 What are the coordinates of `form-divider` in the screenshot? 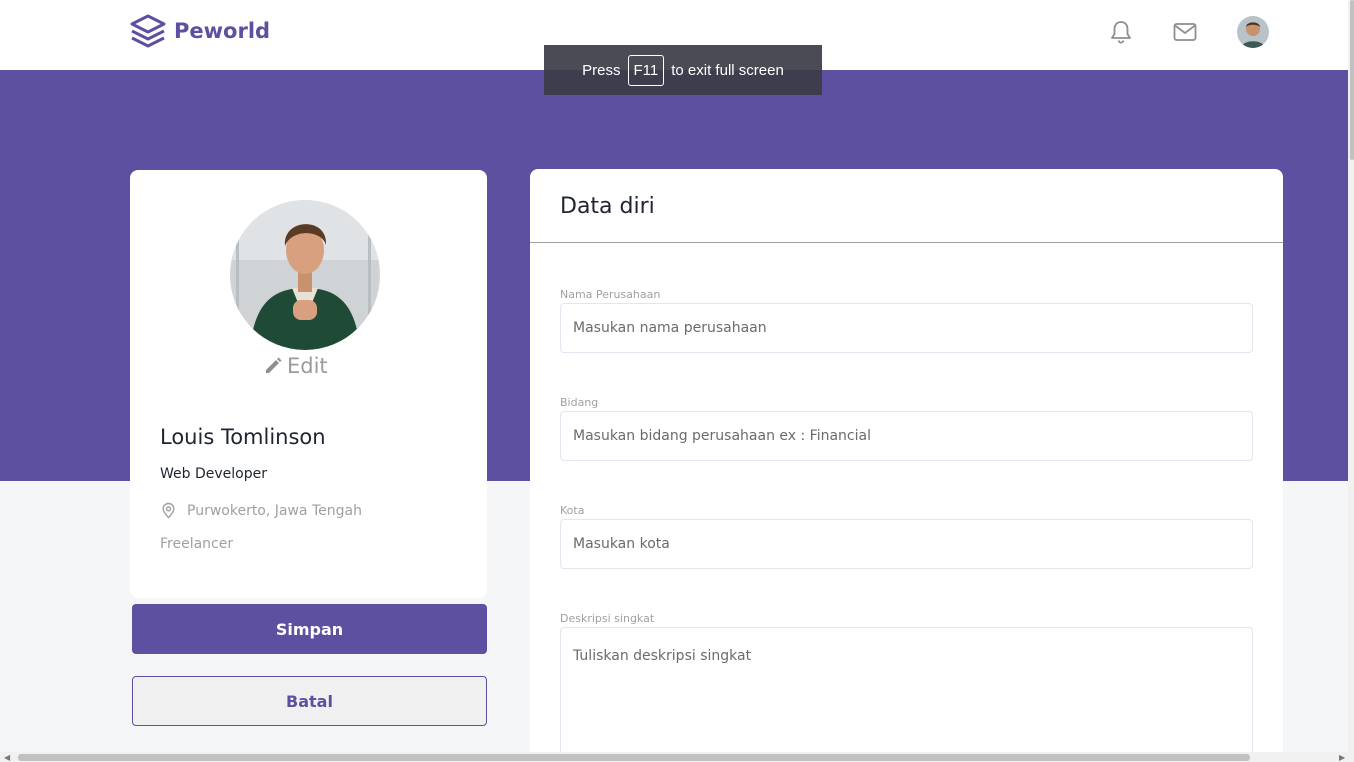 It's located at (906, 242).